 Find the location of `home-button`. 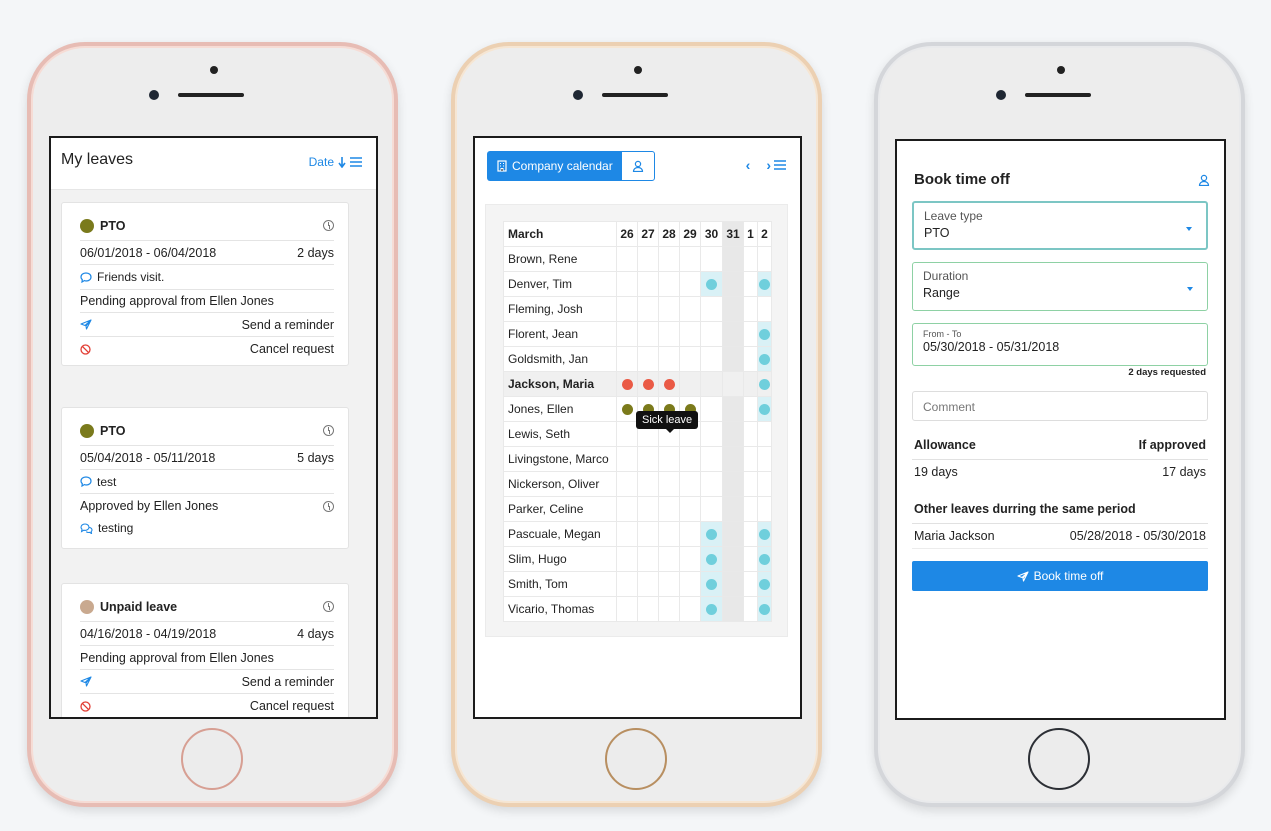

home-button is located at coordinates (1059, 759).